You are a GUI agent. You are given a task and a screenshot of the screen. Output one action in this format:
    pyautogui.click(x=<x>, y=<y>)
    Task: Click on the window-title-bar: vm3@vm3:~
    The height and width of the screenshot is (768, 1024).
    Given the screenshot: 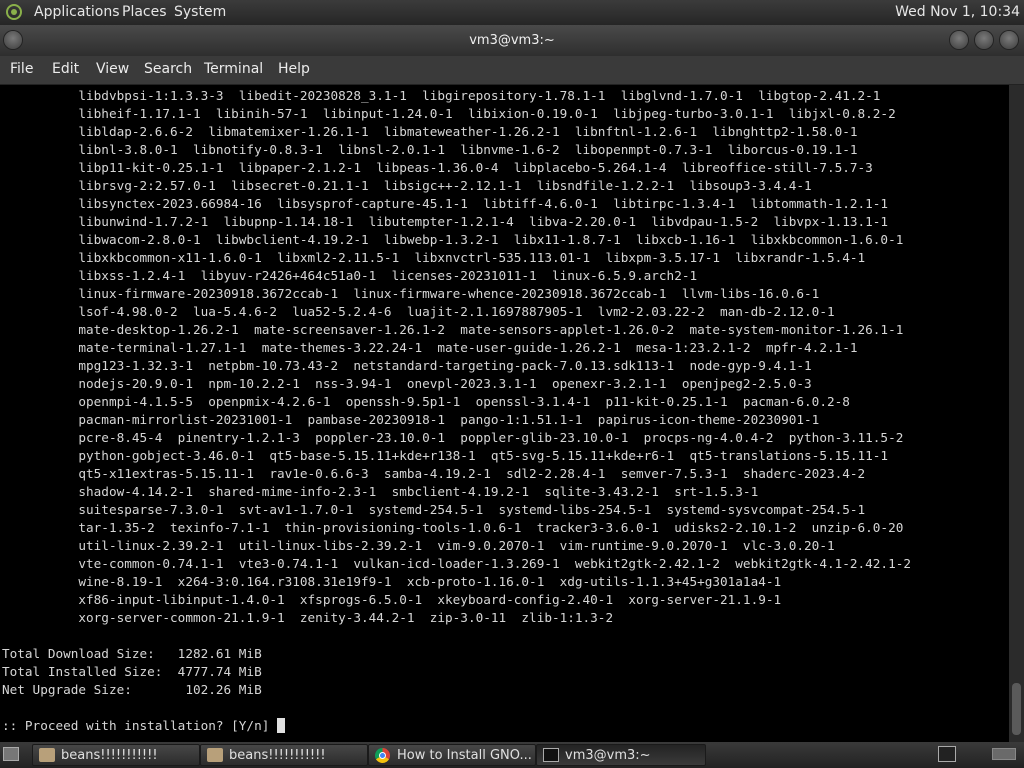 What is the action you would take?
    pyautogui.click(x=512, y=40)
    